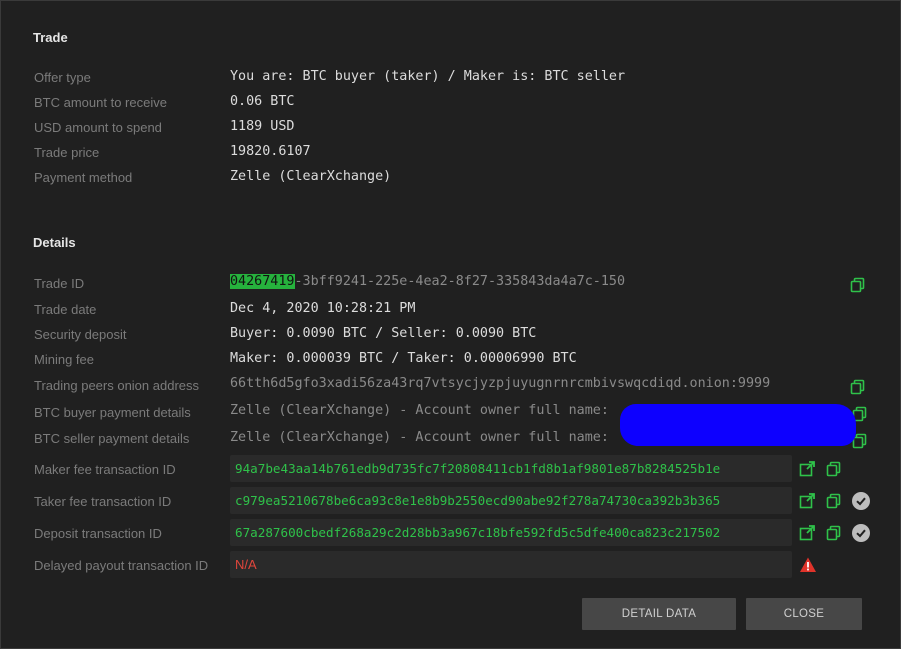  I want to click on trade-section-title: Trade, so click(50, 37).